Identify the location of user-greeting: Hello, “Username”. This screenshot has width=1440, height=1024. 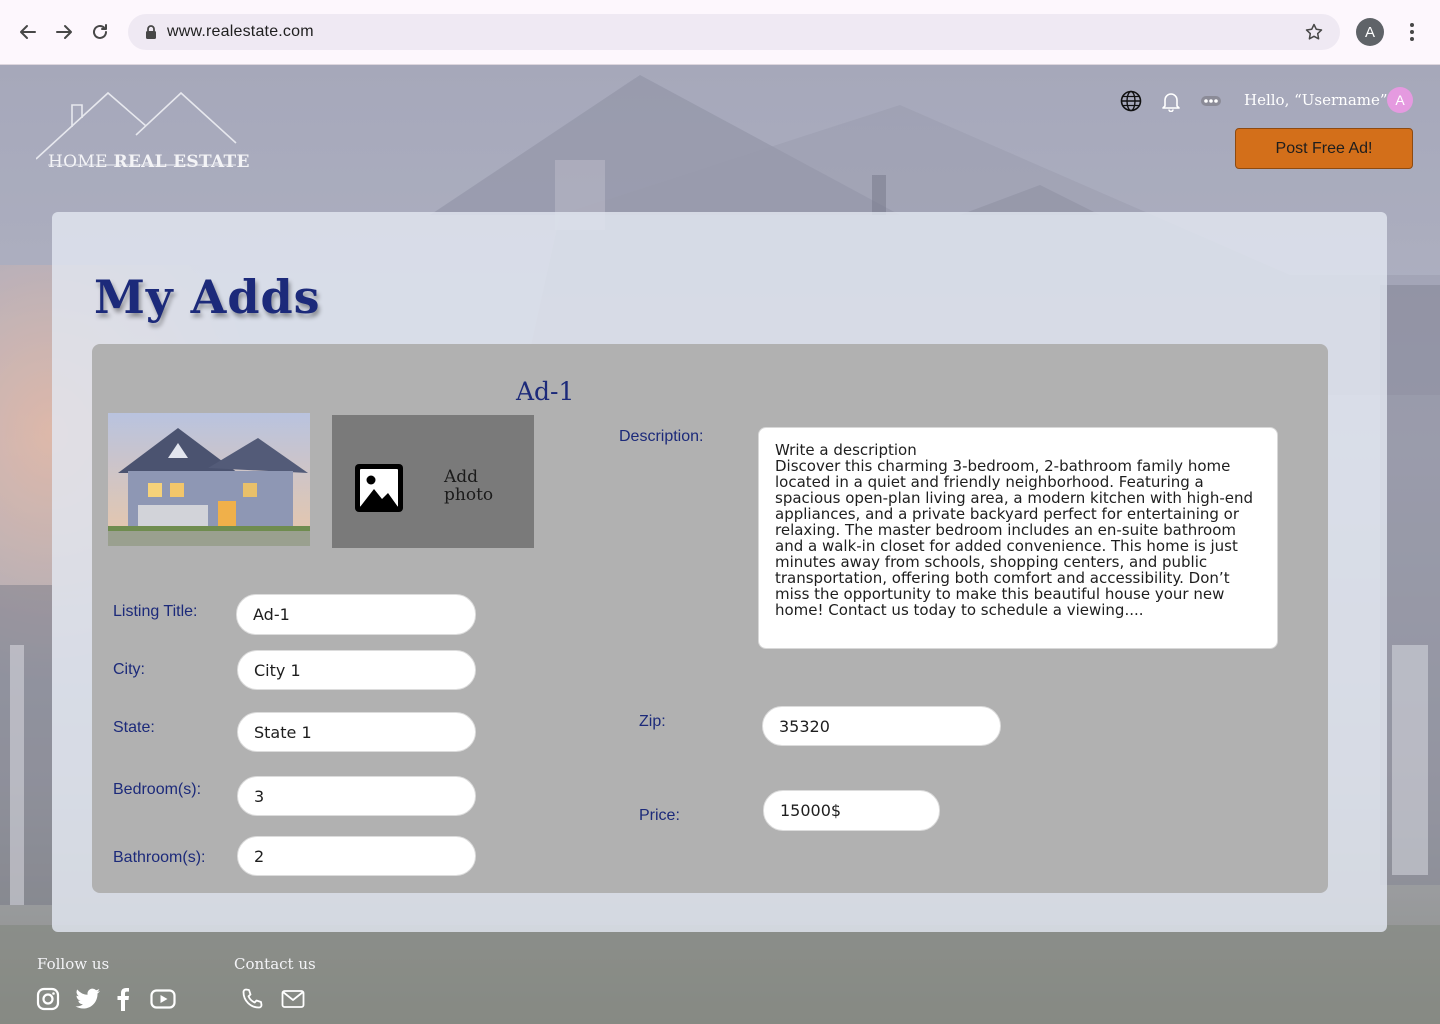
(1316, 100).